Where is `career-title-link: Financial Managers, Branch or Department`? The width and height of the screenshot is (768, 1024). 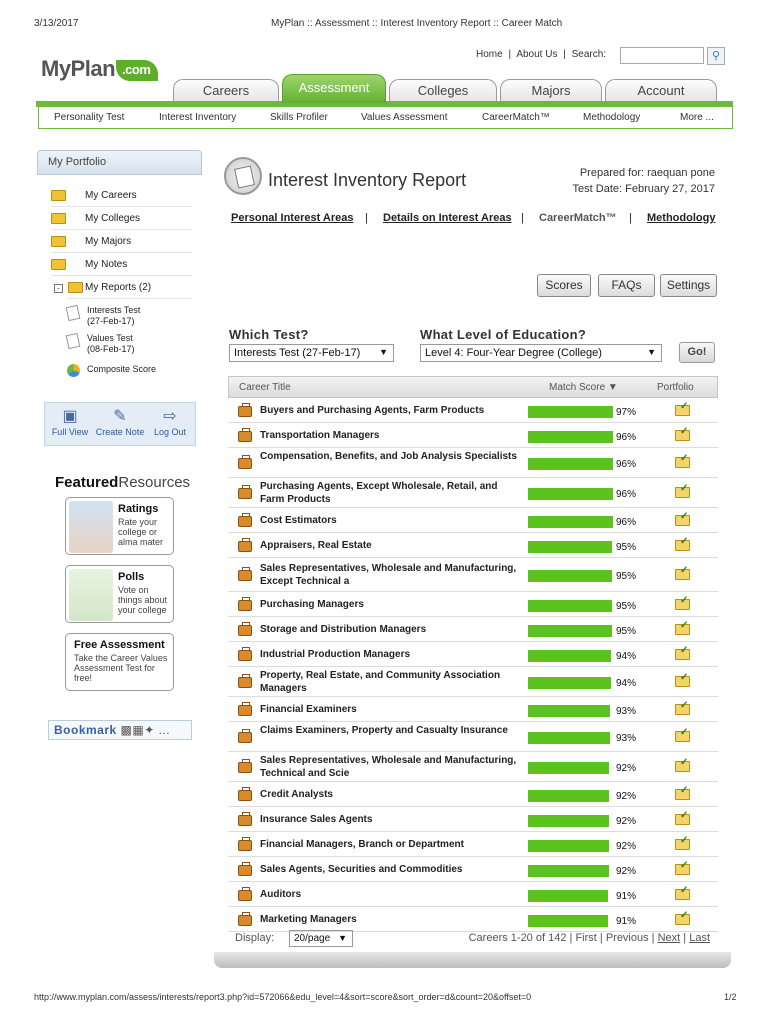 career-title-link: Financial Managers, Branch or Department is located at coordinates (390, 844).